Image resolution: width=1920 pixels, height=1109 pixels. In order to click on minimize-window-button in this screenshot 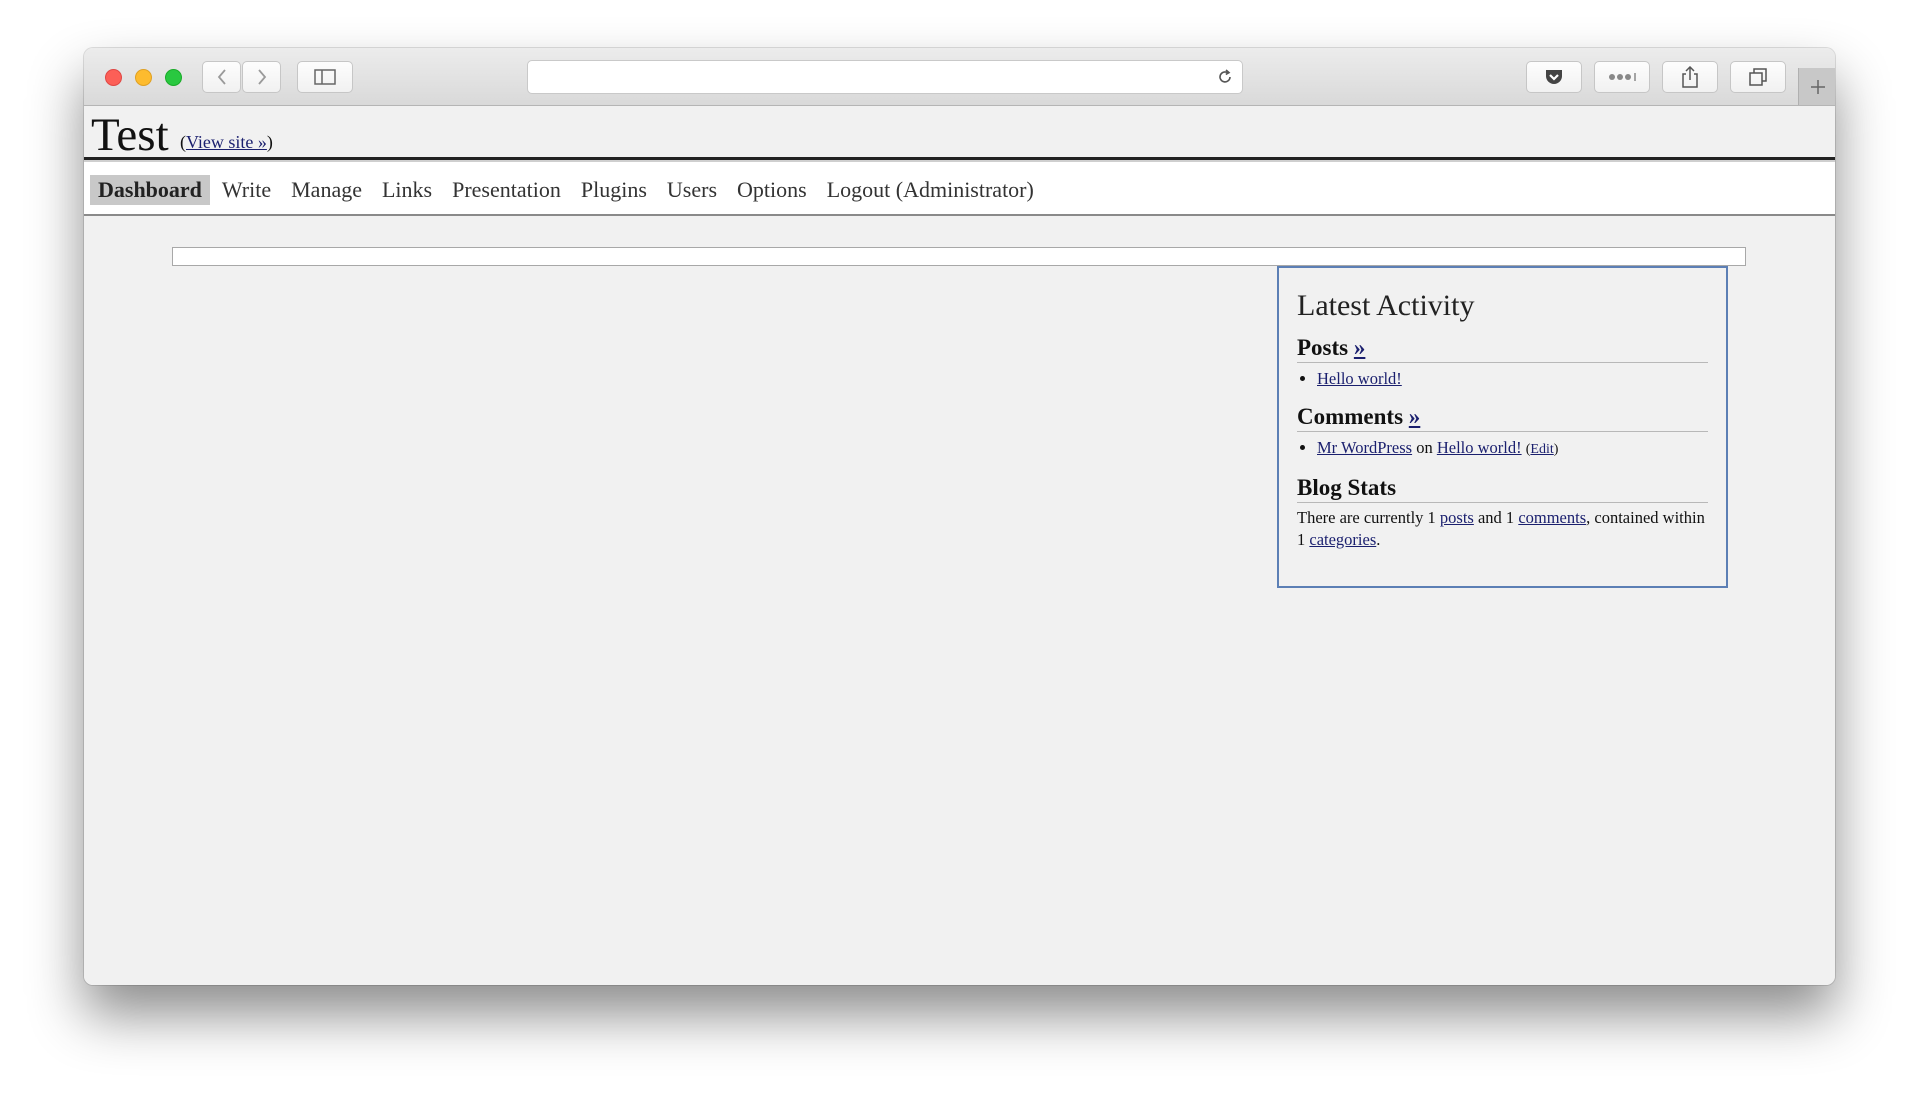, I will do `click(143, 77)`.